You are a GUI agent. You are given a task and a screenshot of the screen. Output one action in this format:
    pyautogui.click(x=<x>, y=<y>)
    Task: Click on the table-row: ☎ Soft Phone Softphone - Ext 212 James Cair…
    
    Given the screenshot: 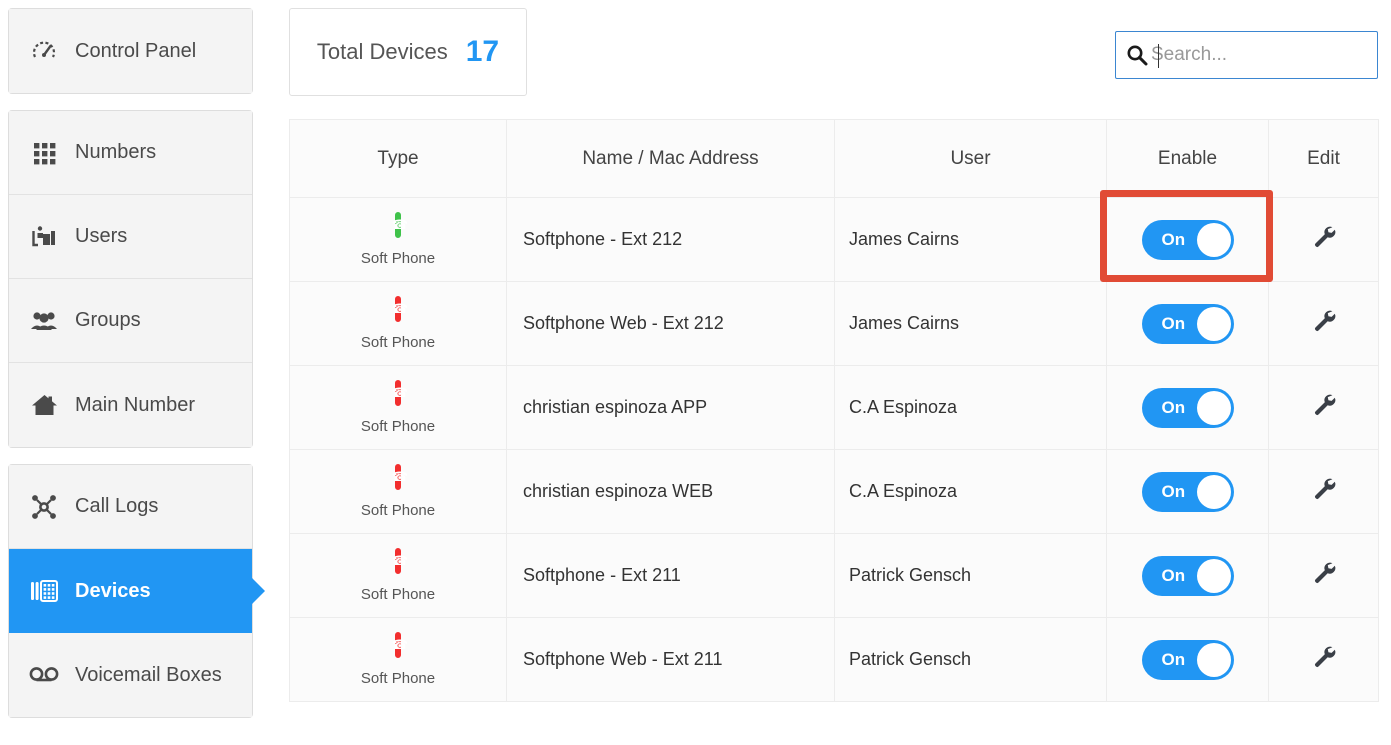 What is the action you would take?
    pyautogui.click(x=834, y=239)
    